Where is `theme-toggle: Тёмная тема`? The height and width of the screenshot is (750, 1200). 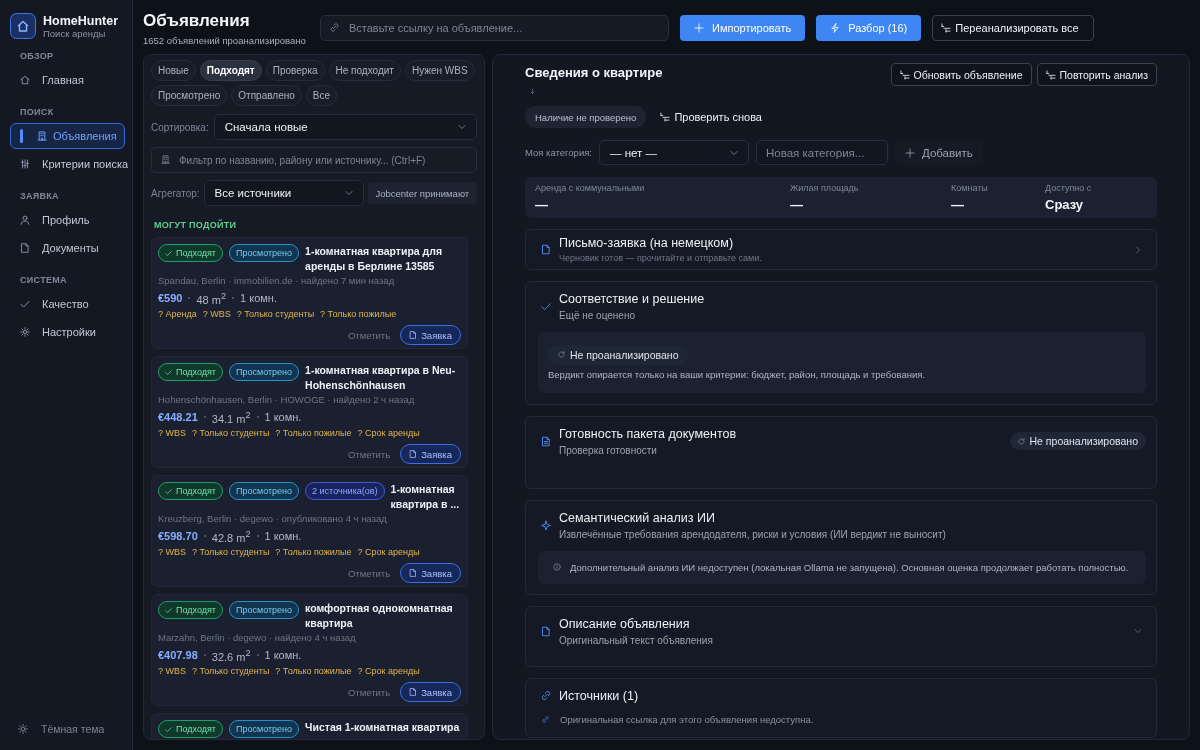
theme-toggle: Тёмная тема is located at coordinates (57, 729).